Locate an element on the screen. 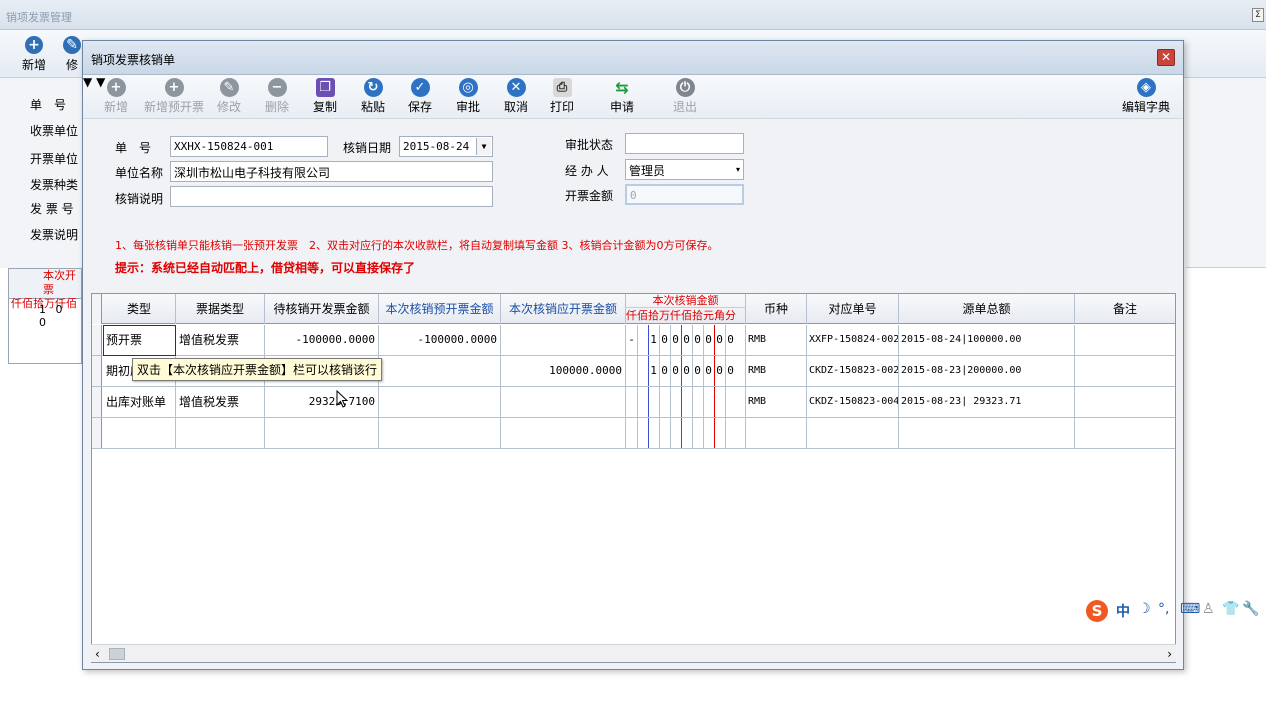 This screenshot has height=705, width=1266. keyboard-icon: ⌨ is located at coordinates (1190, 609).